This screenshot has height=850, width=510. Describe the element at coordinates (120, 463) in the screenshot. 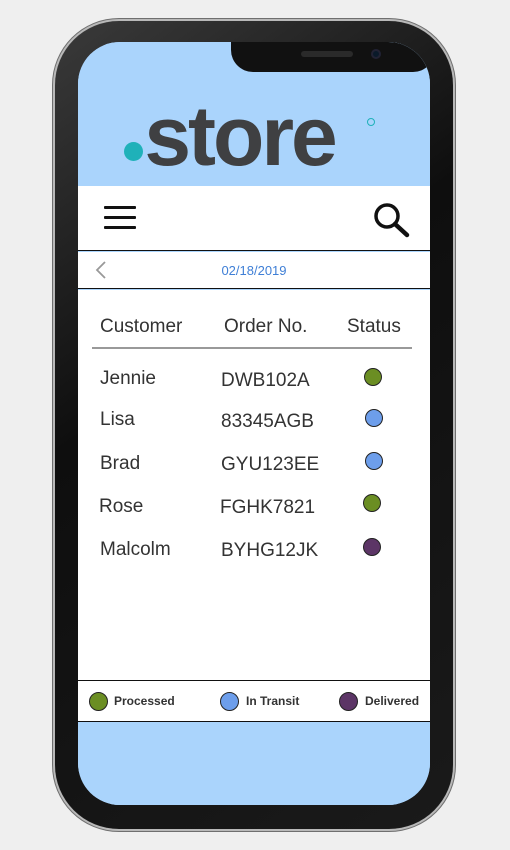

I see `customer-cell: Brad` at that location.